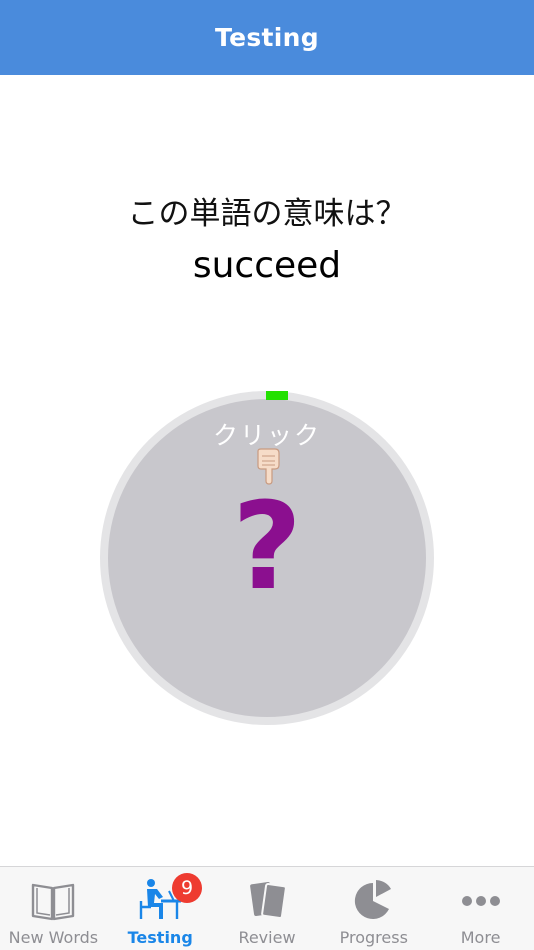  Describe the element at coordinates (267, 265) in the screenshot. I see `quiz-word: succeed` at that location.